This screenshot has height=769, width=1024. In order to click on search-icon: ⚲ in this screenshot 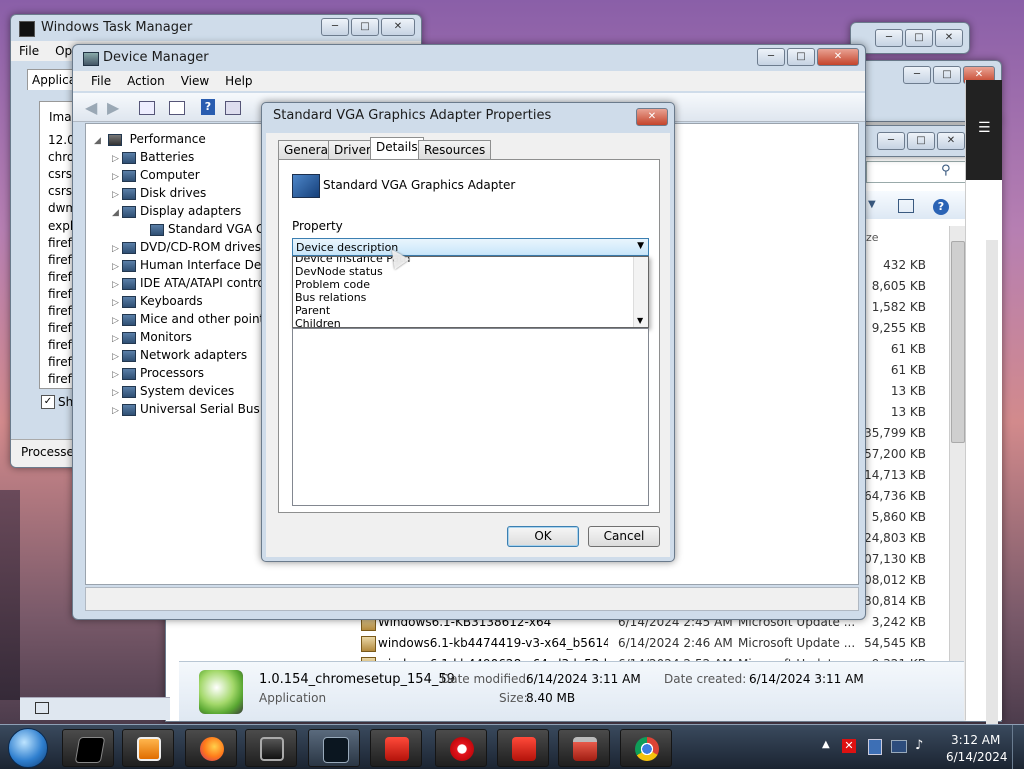, I will do `click(948, 170)`.